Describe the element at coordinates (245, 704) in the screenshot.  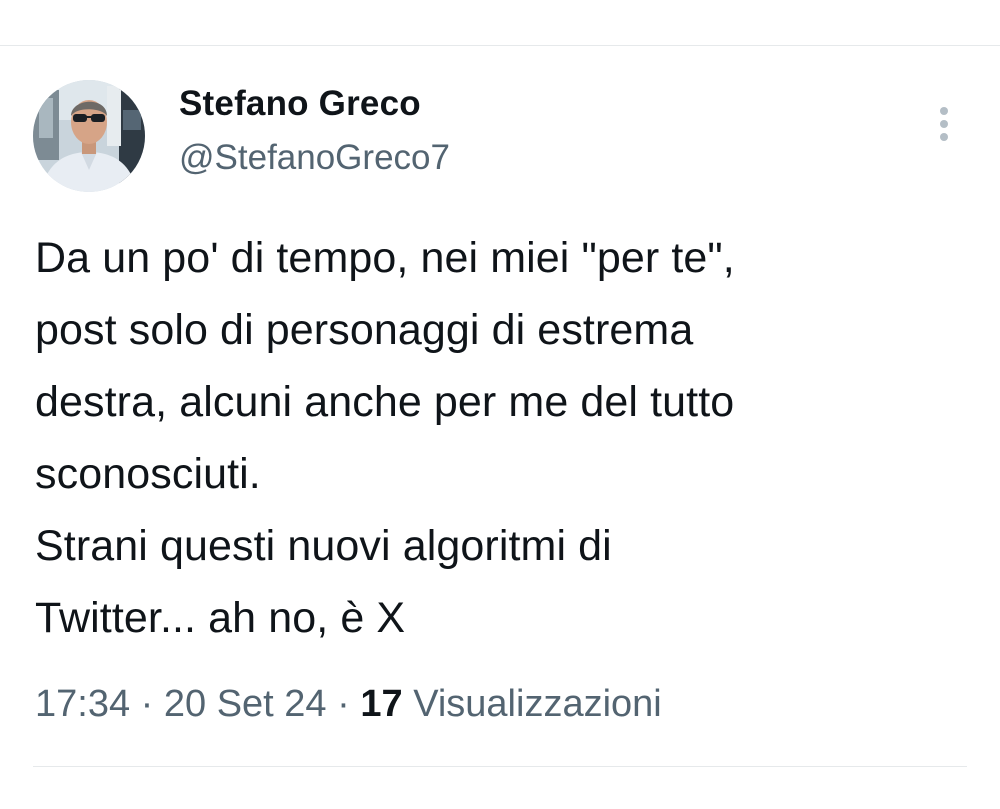
I see `tweet-date: 20 Set 24` at that location.